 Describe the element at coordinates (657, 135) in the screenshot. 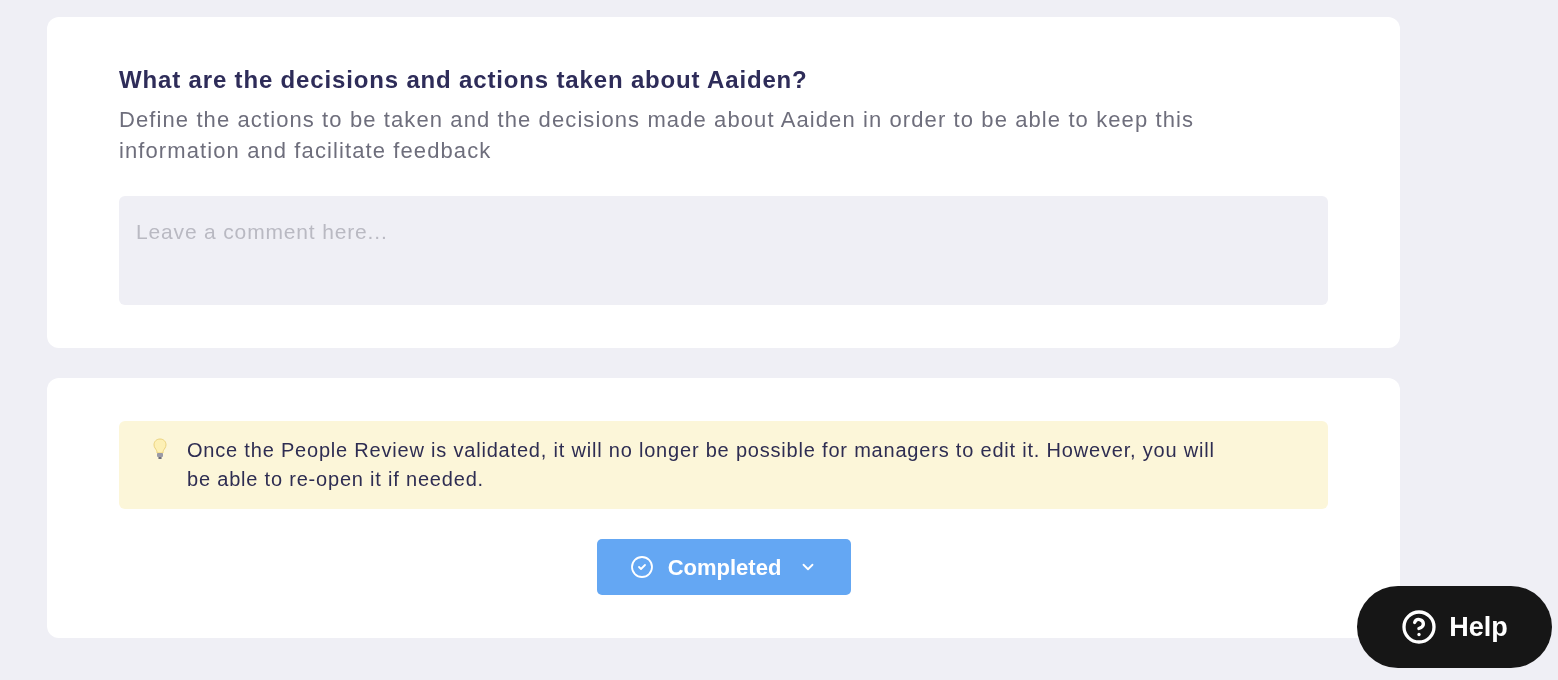

I see `question-description: Define the actions to be taken and the decisions made about Aaiden in order to be able to keep this information and facilitate feedback` at that location.